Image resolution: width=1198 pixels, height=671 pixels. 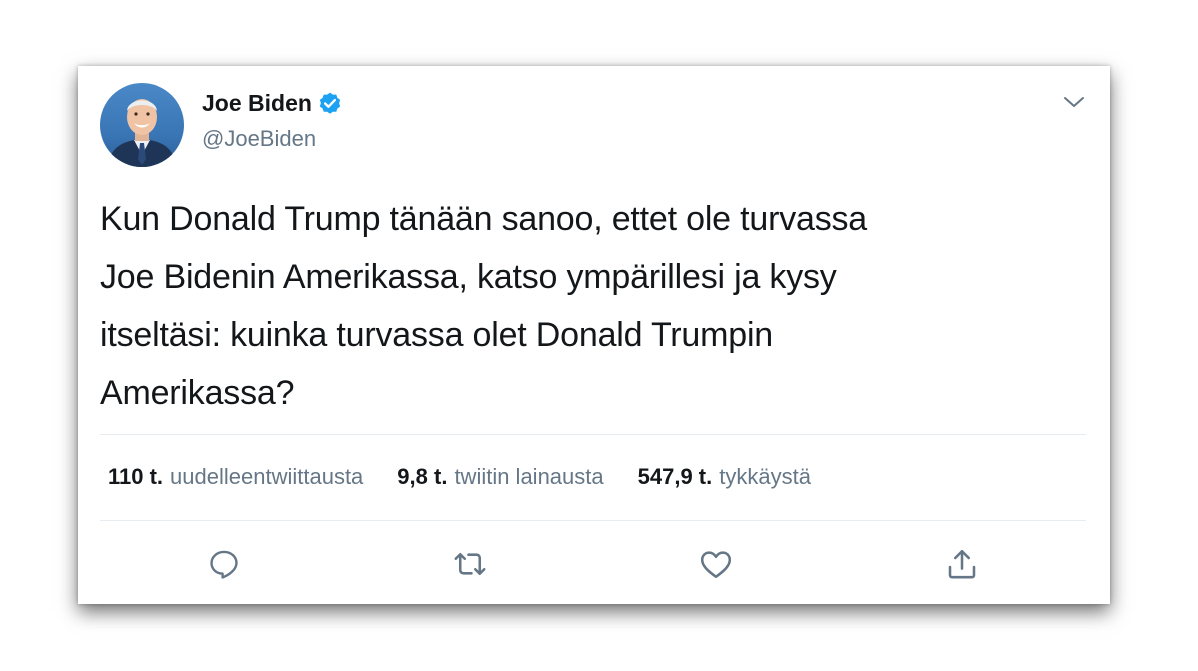 I want to click on quote-count-stat: 9,8 t. twiitin lainausta, so click(x=500, y=477).